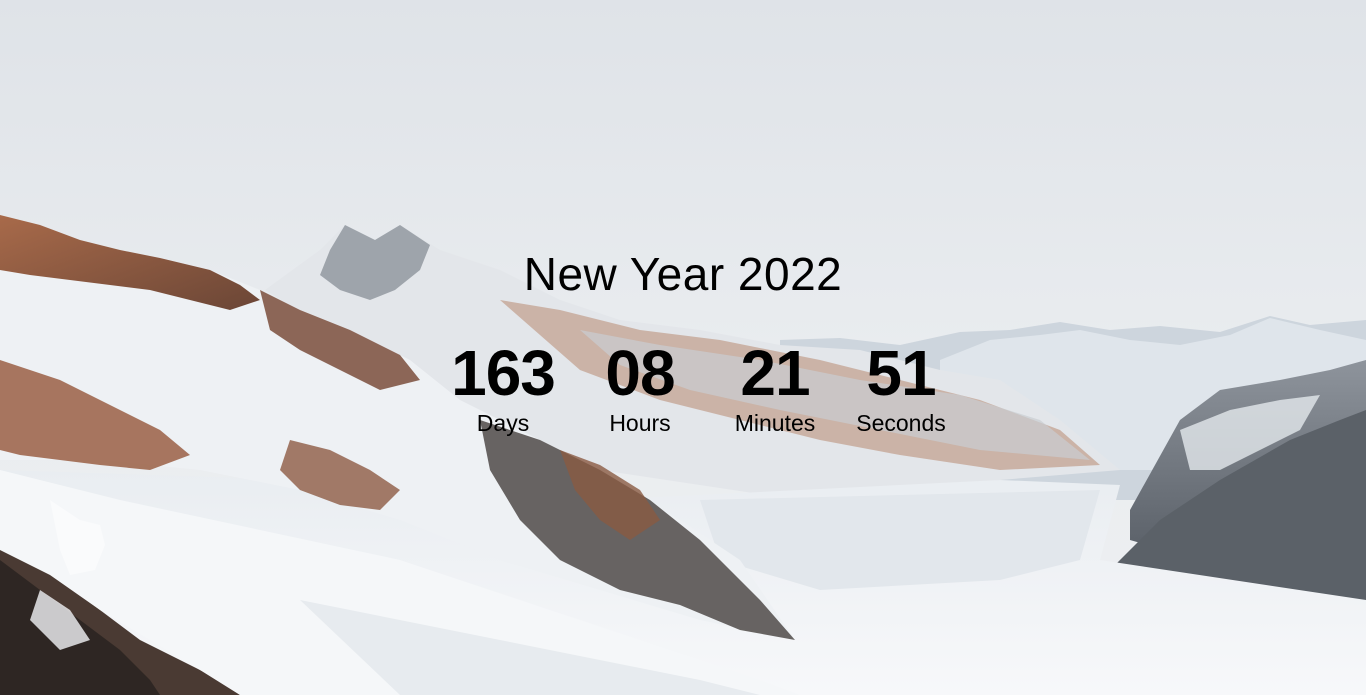 The height and width of the screenshot is (695, 1366). I want to click on countdown-minutes: 21 Minutes, so click(775, 388).